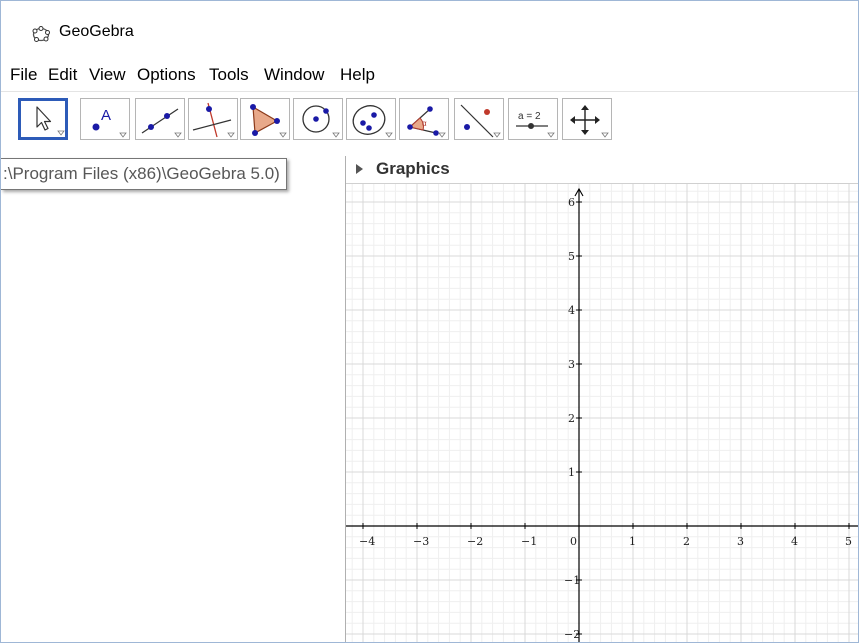  I want to click on title-bar: GeoGebra, so click(429, 30).